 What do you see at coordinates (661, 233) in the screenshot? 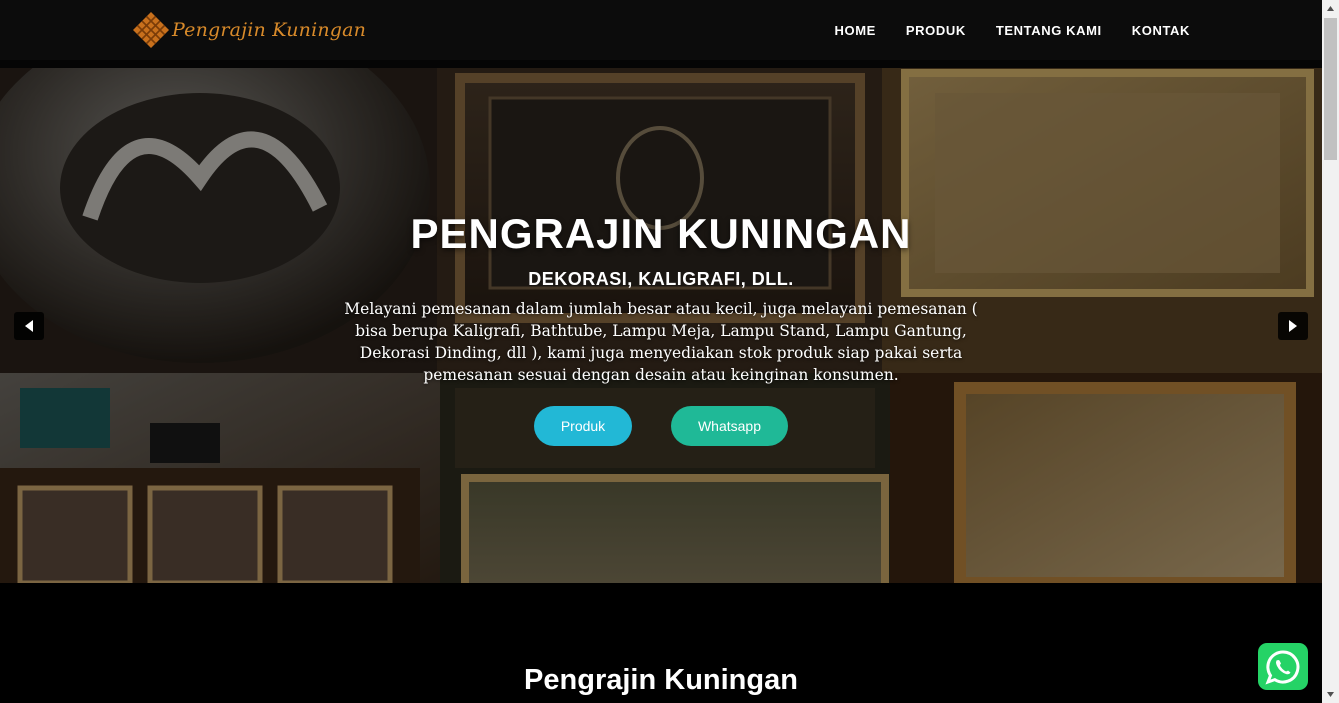
I see `hero-title: PENGRAJIN KUNINGAN` at bounding box center [661, 233].